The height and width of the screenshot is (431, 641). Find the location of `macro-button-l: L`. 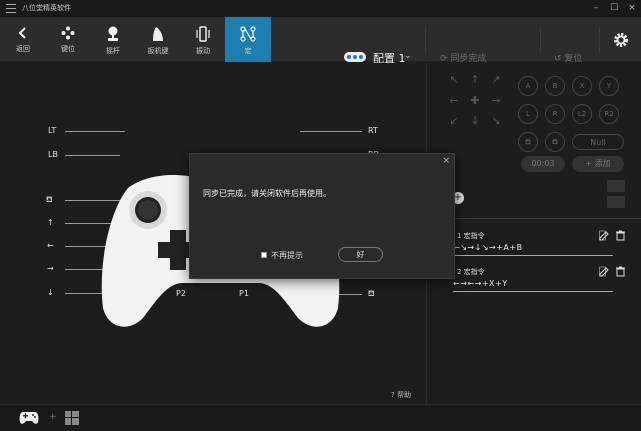

macro-button-l: L is located at coordinates (528, 114).